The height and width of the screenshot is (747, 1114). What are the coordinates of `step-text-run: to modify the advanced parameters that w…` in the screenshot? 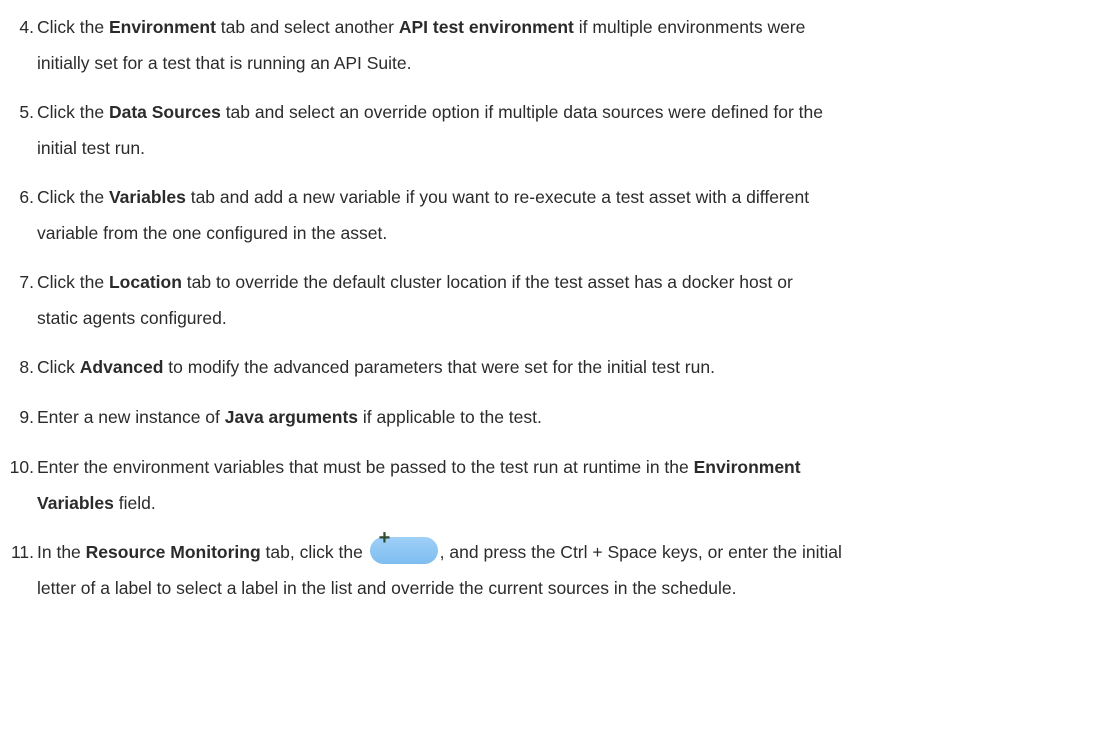 It's located at (439, 367).